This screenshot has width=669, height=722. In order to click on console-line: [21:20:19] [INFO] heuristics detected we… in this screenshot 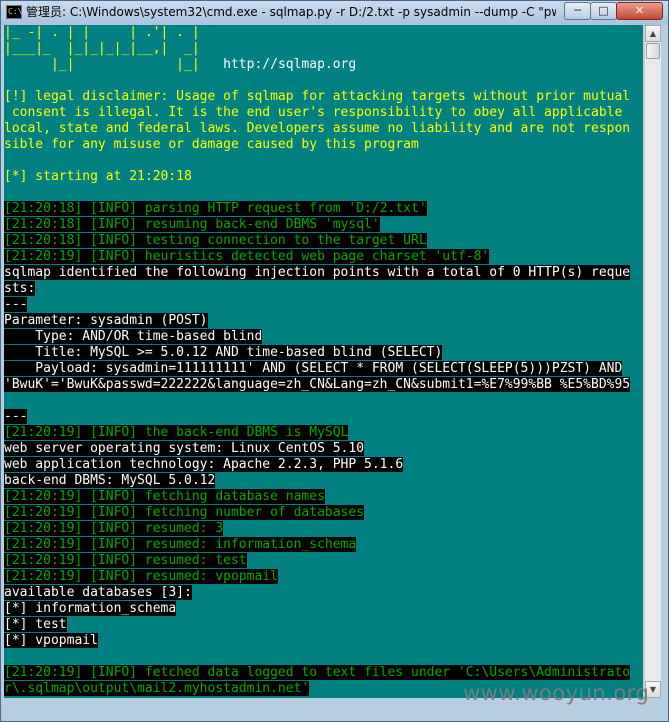, I will do `click(323, 257)`.